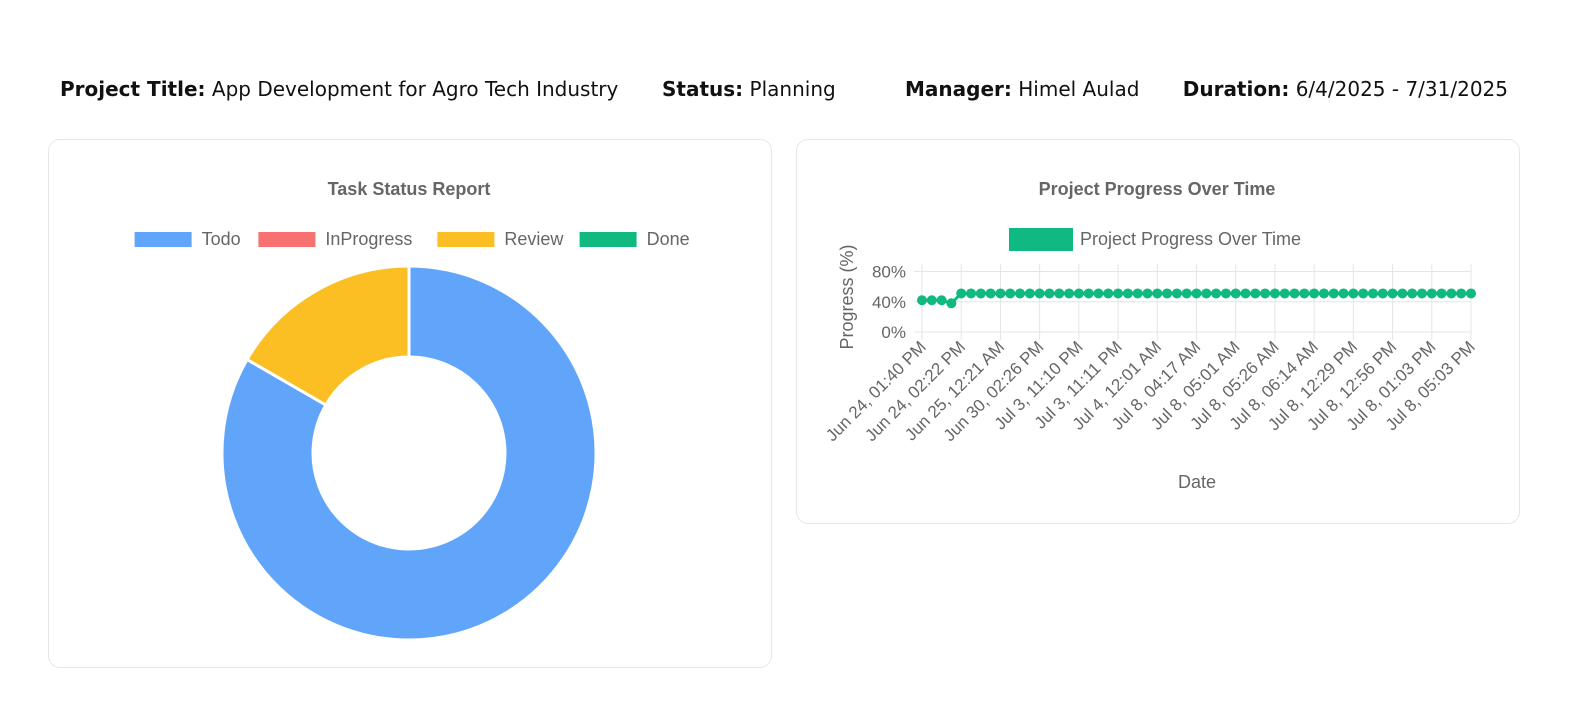  I want to click on progress-legend: Project Progress Over Time, so click(1155, 239).